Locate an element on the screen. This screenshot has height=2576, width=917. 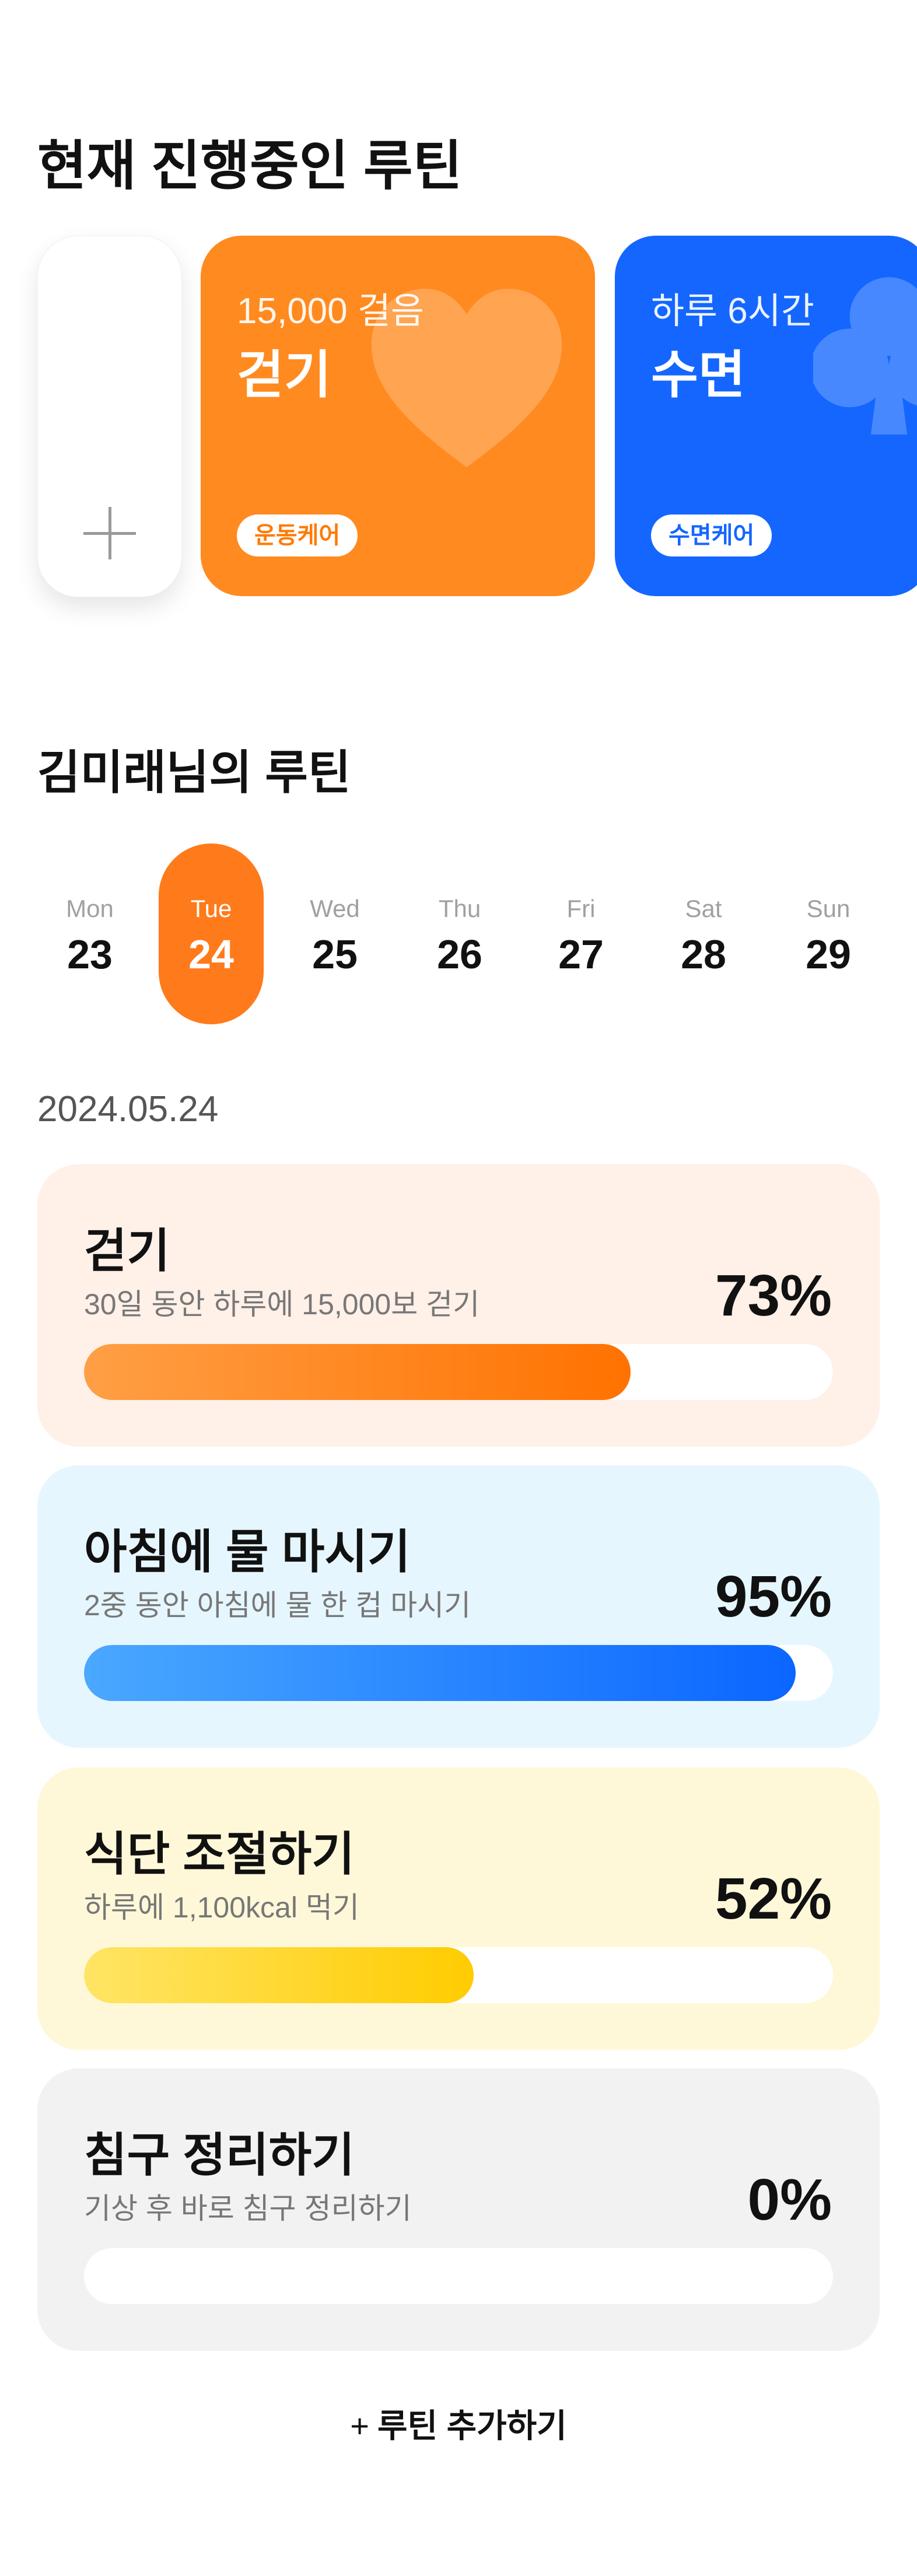
day-number: 28 is located at coordinates (703, 954).